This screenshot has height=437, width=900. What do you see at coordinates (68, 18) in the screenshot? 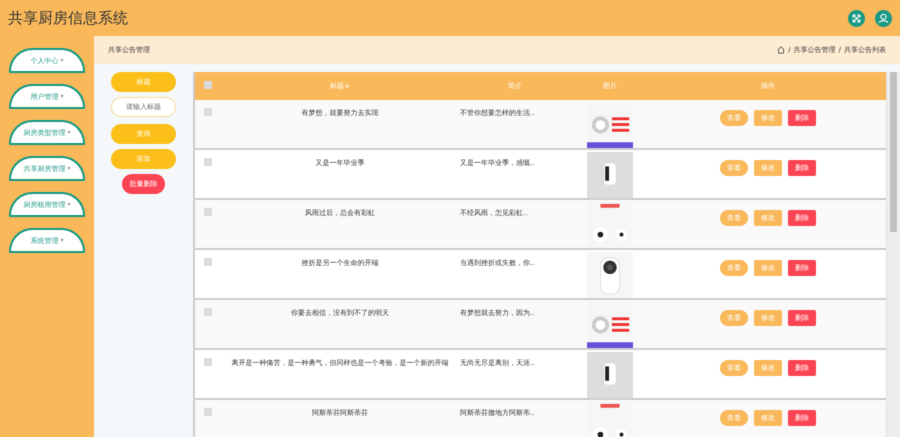
I see `app-title: 共享厨房信息系统` at bounding box center [68, 18].